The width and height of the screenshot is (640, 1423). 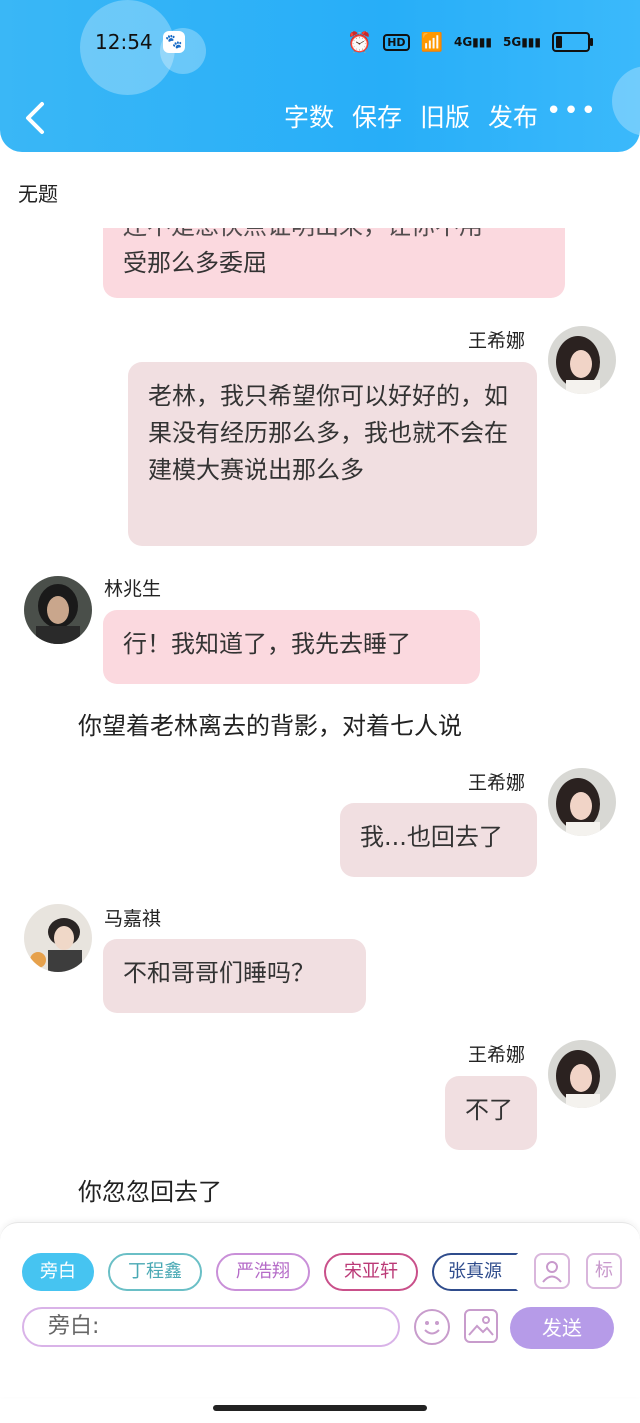 What do you see at coordinates (521, 42) in the screenshot?
I see `signal-5g-icon: 5G▮▮▮` at bounding box center [521, 42].